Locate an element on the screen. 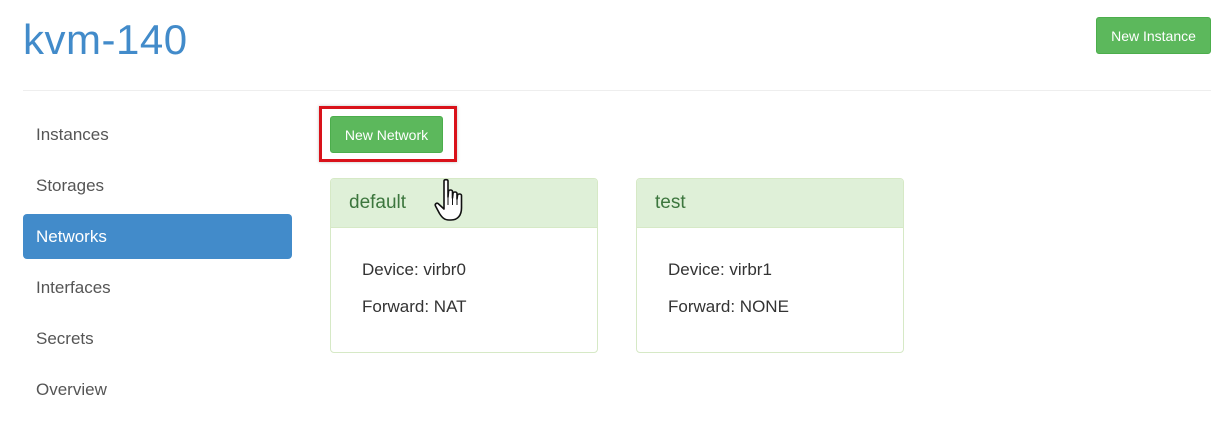 The width and height of the screenshot is (1221, 421). network-details: Device: virbr0 Forward: NAT is located at coordinates (464, 272).